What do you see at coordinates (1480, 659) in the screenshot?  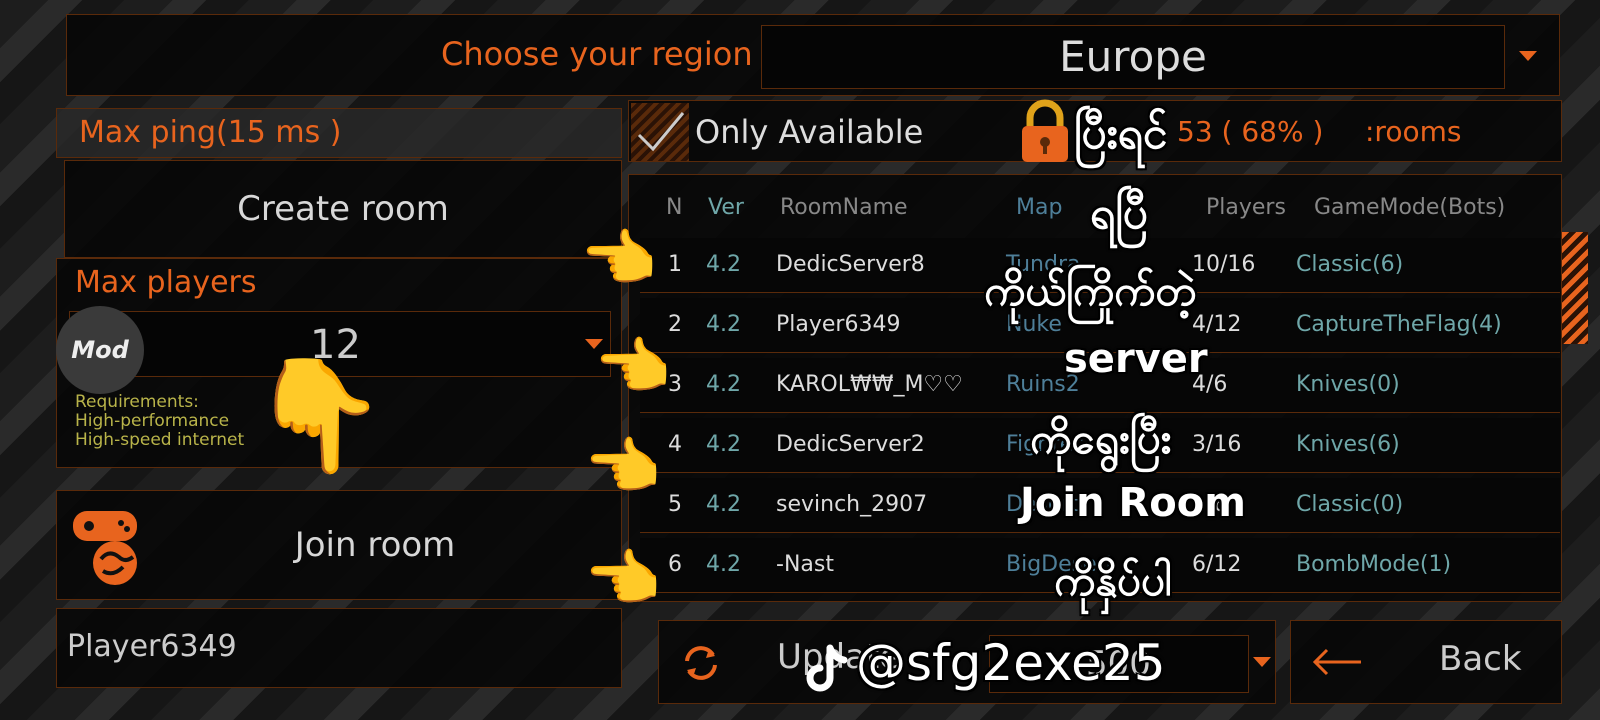 I see `back-label: Back` at bounding box center [1480, 659].